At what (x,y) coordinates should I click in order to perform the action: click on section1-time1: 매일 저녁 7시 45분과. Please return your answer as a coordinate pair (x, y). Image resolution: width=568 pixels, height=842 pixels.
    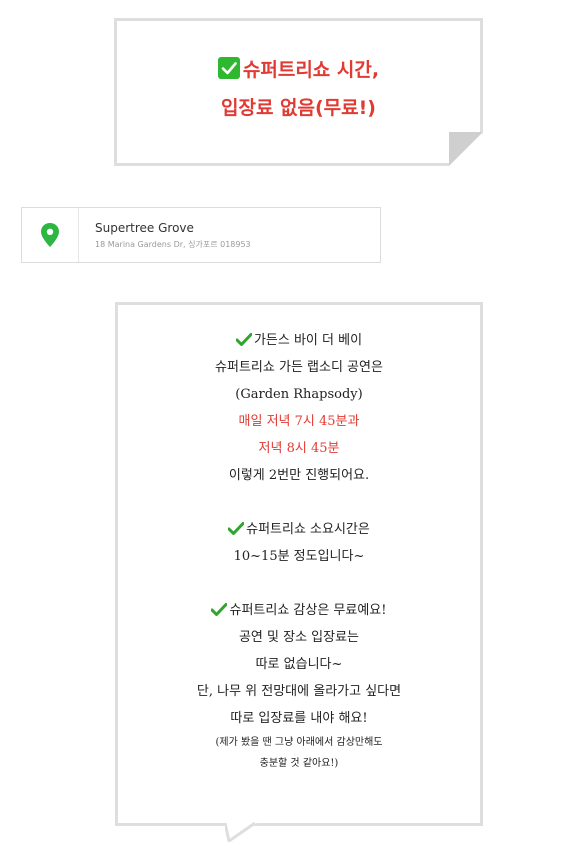
    Looking at the image, I should click on (299, 421).